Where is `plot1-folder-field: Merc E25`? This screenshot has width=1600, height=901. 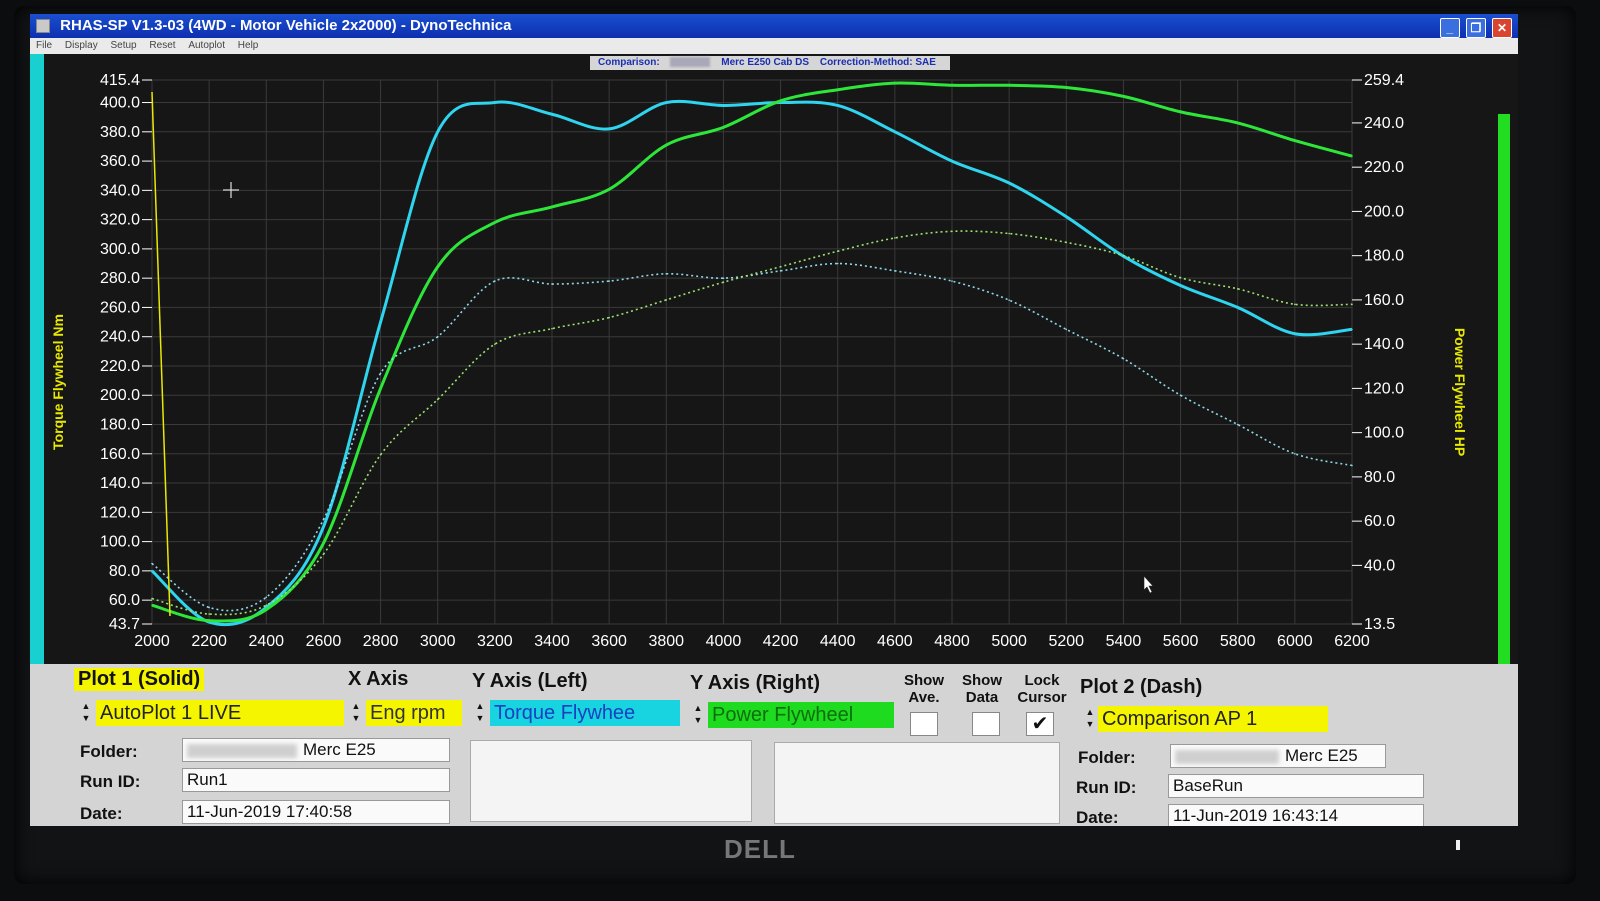
plot1-folder-field: Merc E25 is located at coordinates (316, 750).